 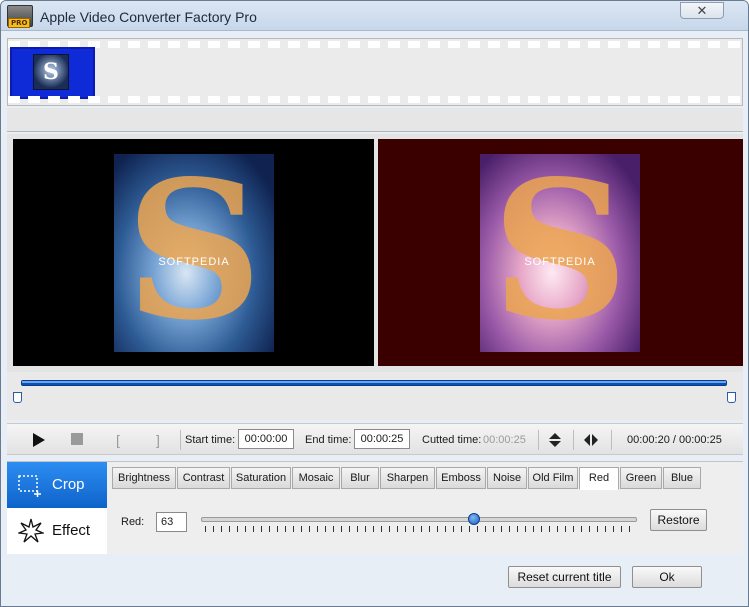 I want to click on video-thumbnail: S, so click(x=52, y=73).